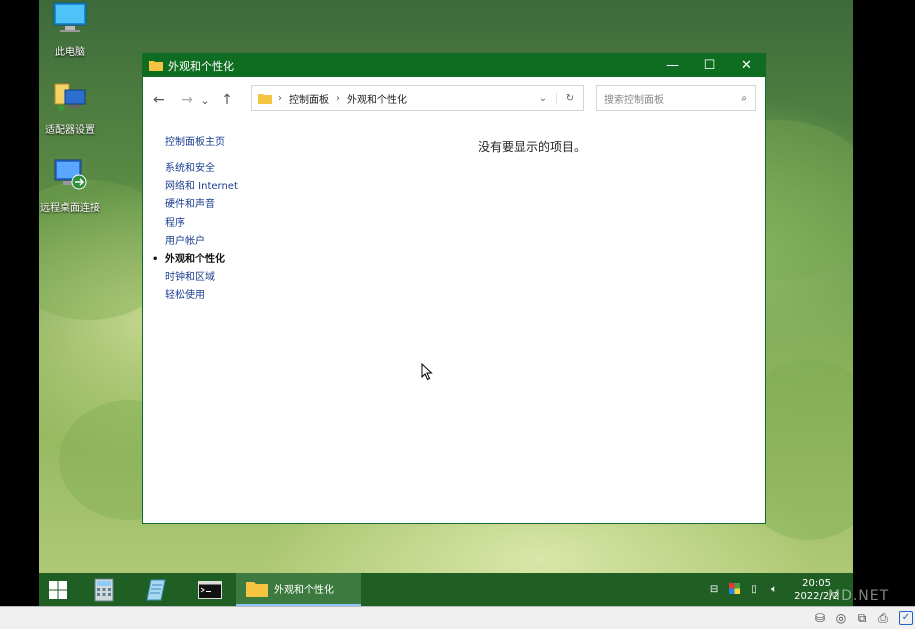 The width and height of the screenshot is (915, 629). What do you see at coordinates (70, 52) in the screenshot?
I see `desktop-icon-label: 此电脑` at bounding box center [70, 52].